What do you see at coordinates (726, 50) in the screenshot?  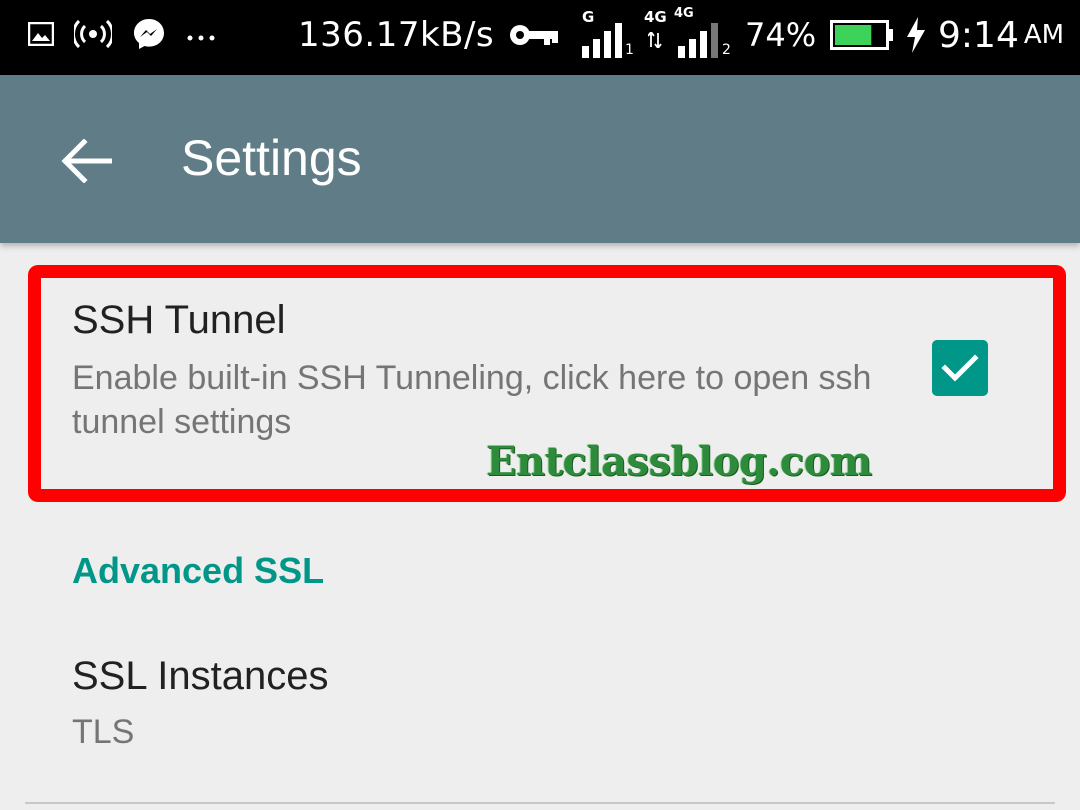 I see `sim2-index: 2` at bounding box center [726, 50].